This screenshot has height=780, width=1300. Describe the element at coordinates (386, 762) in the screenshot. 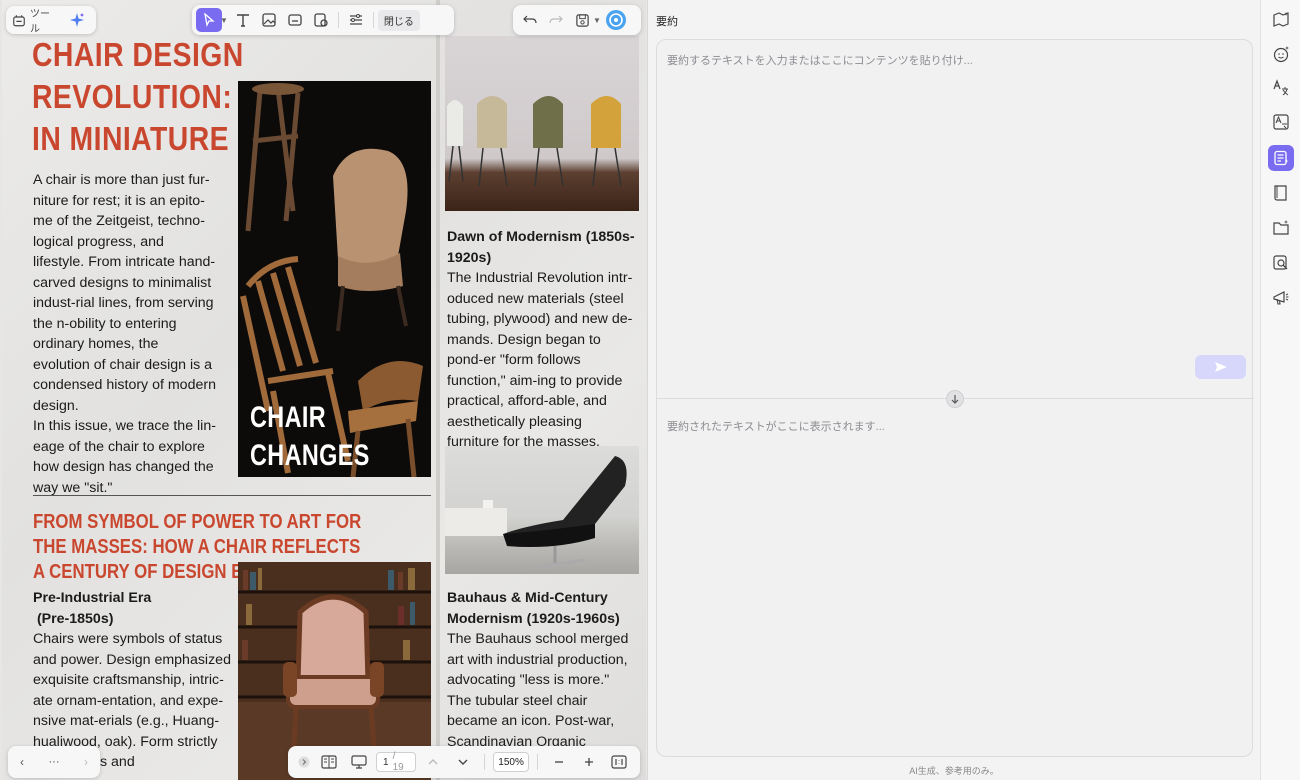

I see `current-page-input: 1` at that location.